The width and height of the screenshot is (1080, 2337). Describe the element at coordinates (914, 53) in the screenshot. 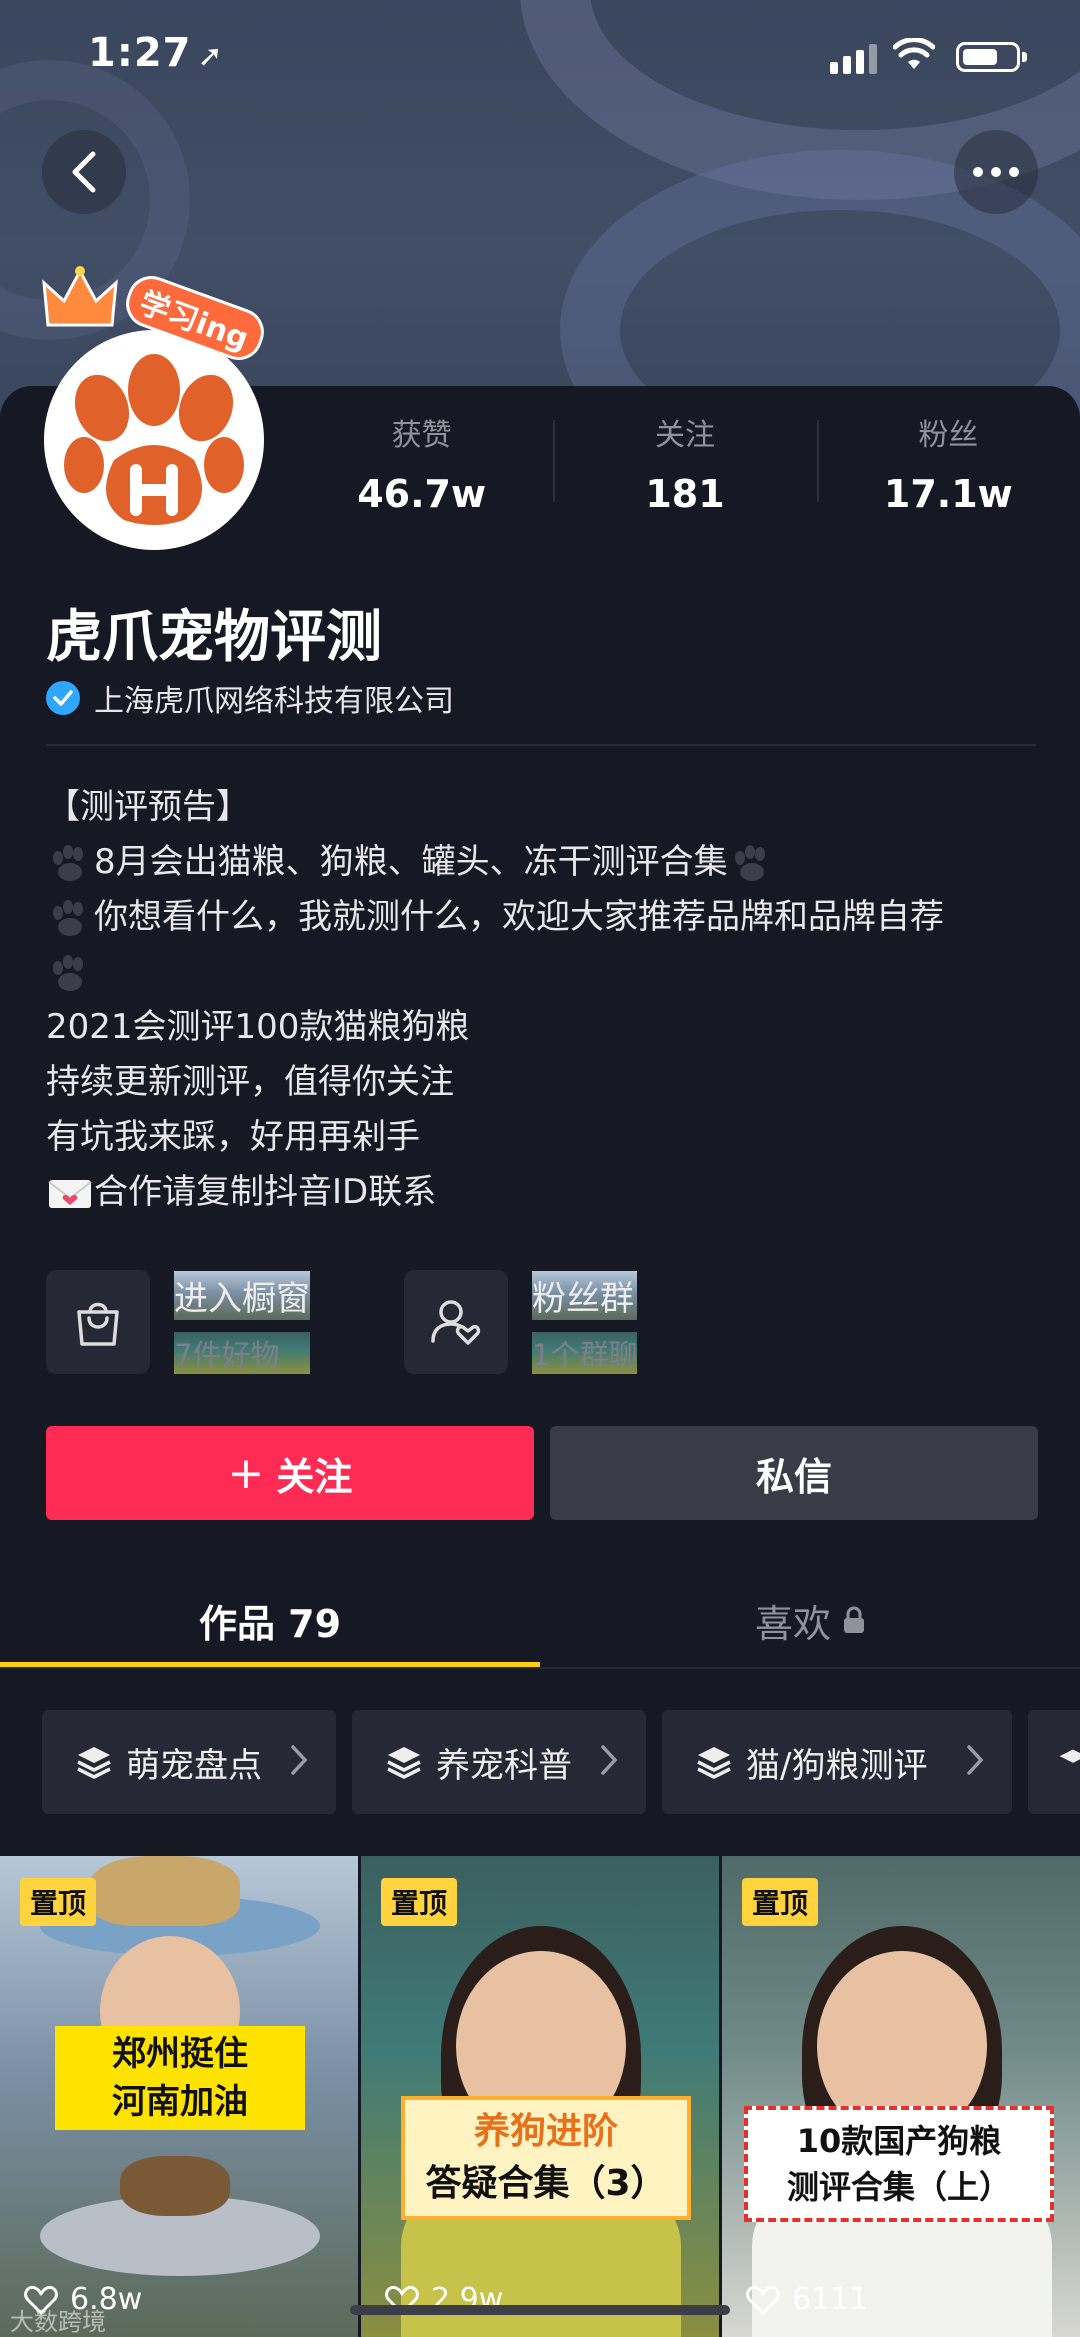

I see `wifi-icon` at that location.